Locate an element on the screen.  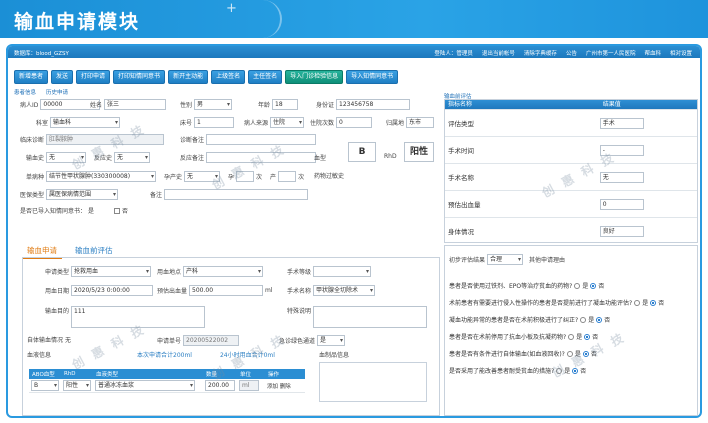
name-input: 张三 is located at coordinates (135, 104).